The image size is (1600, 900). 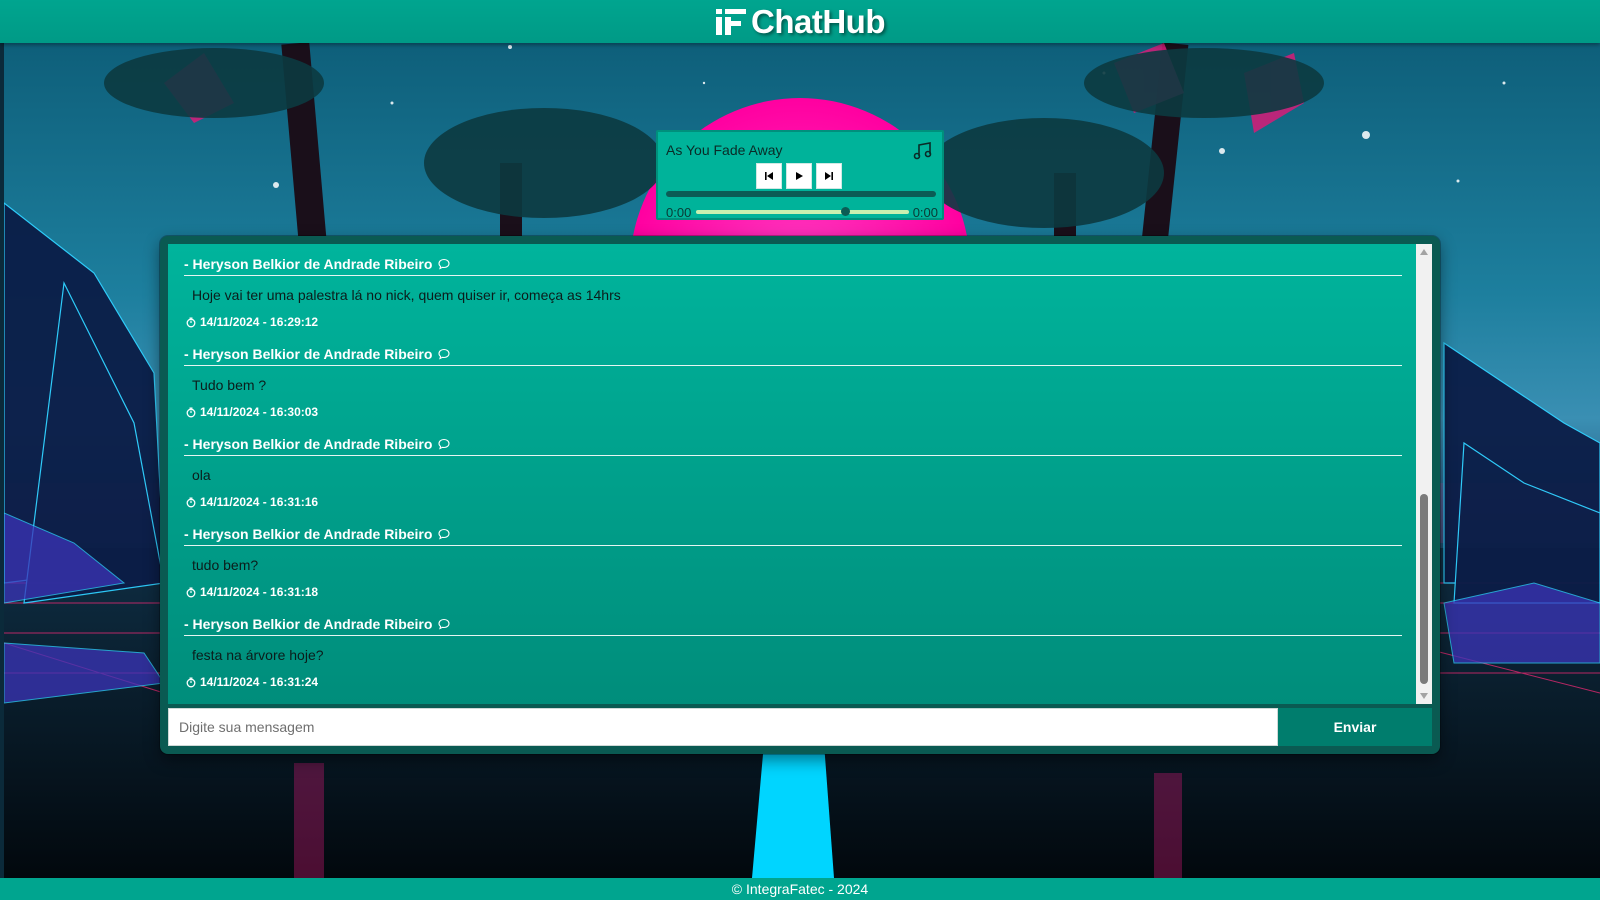 I want to click on message-text: festa na árvore hoje?, so click(x=258, y=655).